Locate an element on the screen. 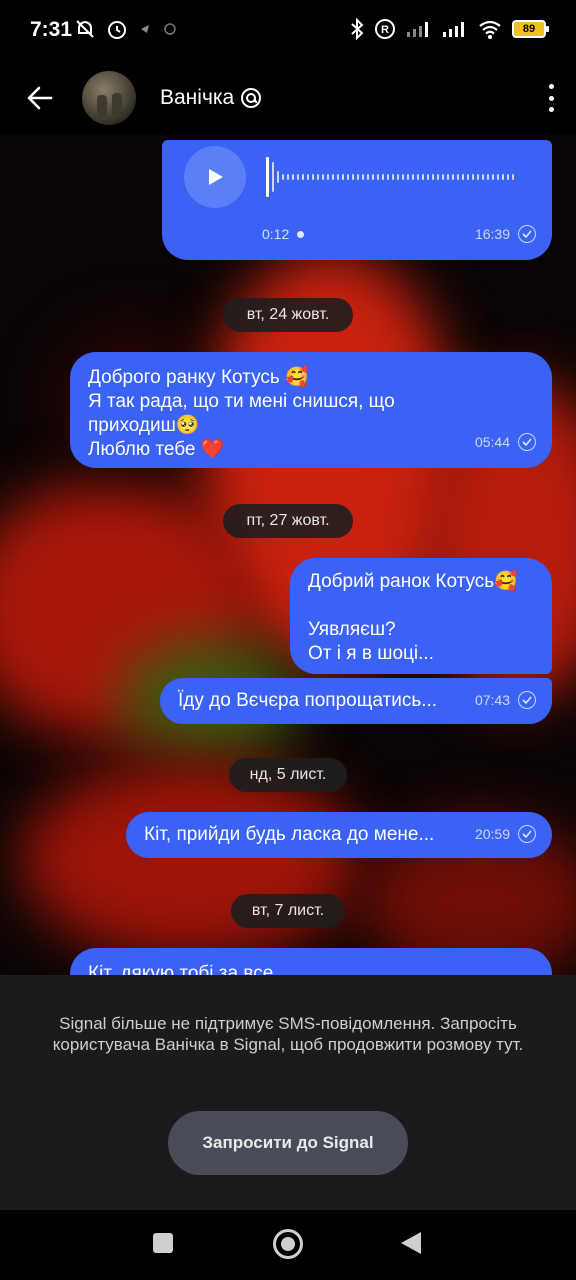 The width and height of the screenshot is (576, 1280). status-time: 7:31 is located at coordinates (51, 29).